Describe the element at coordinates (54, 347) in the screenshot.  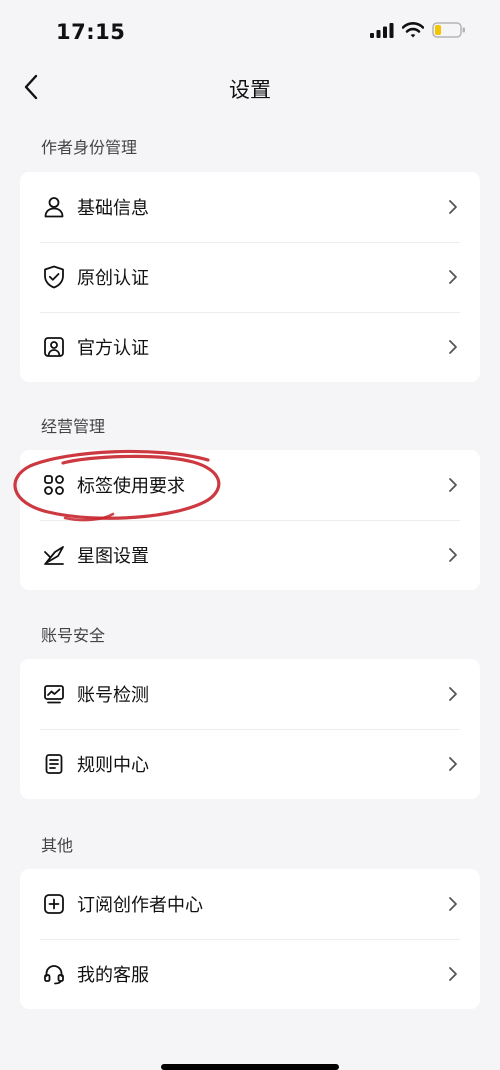
I see `badge-portrait-icon` at that location.